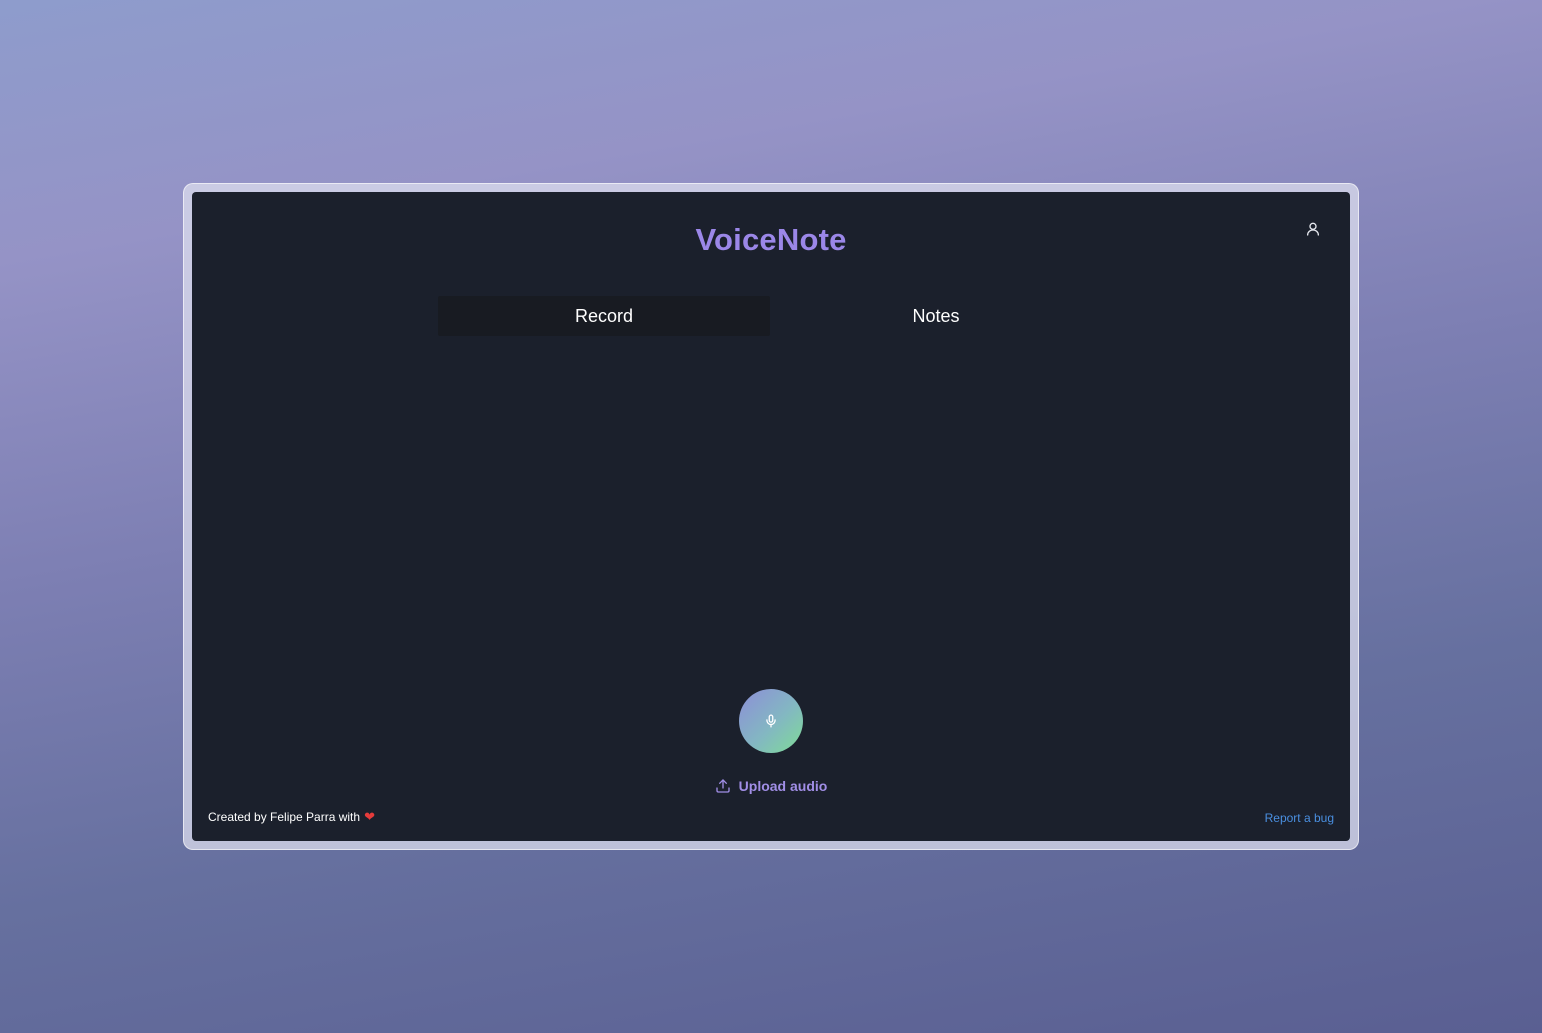  What do you see at coordinates (604, 316) in the screenshot?
I see `tab-record: Record` at bounding box center [604, 316].